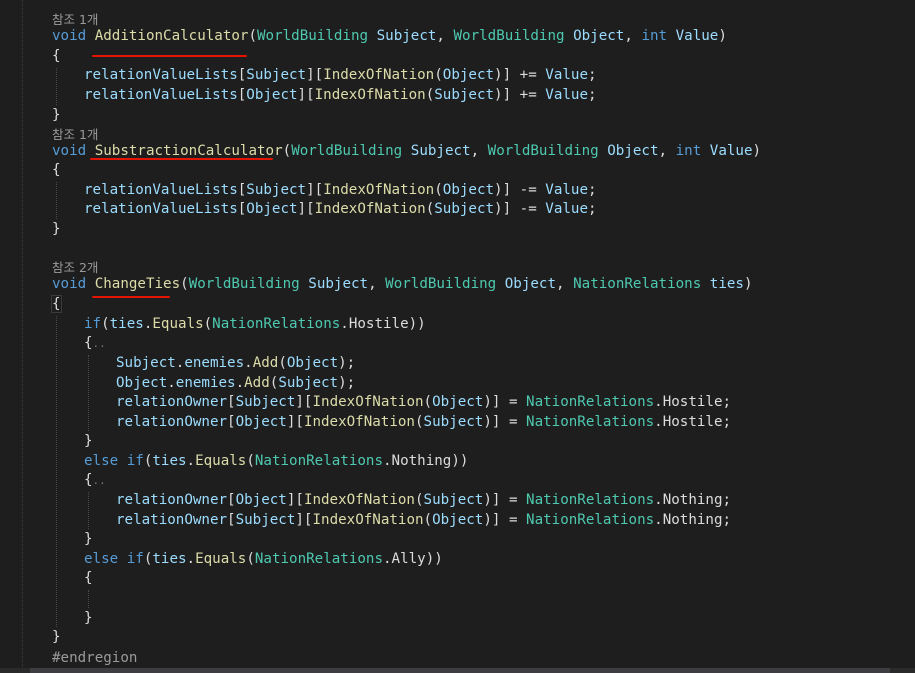 The width and height of the screenshot is (915, 673). What do you see at coordinates (94, 658) in the screenshot?
I see `code-line-endregion: #endregion` at bounding box center [94, 658].